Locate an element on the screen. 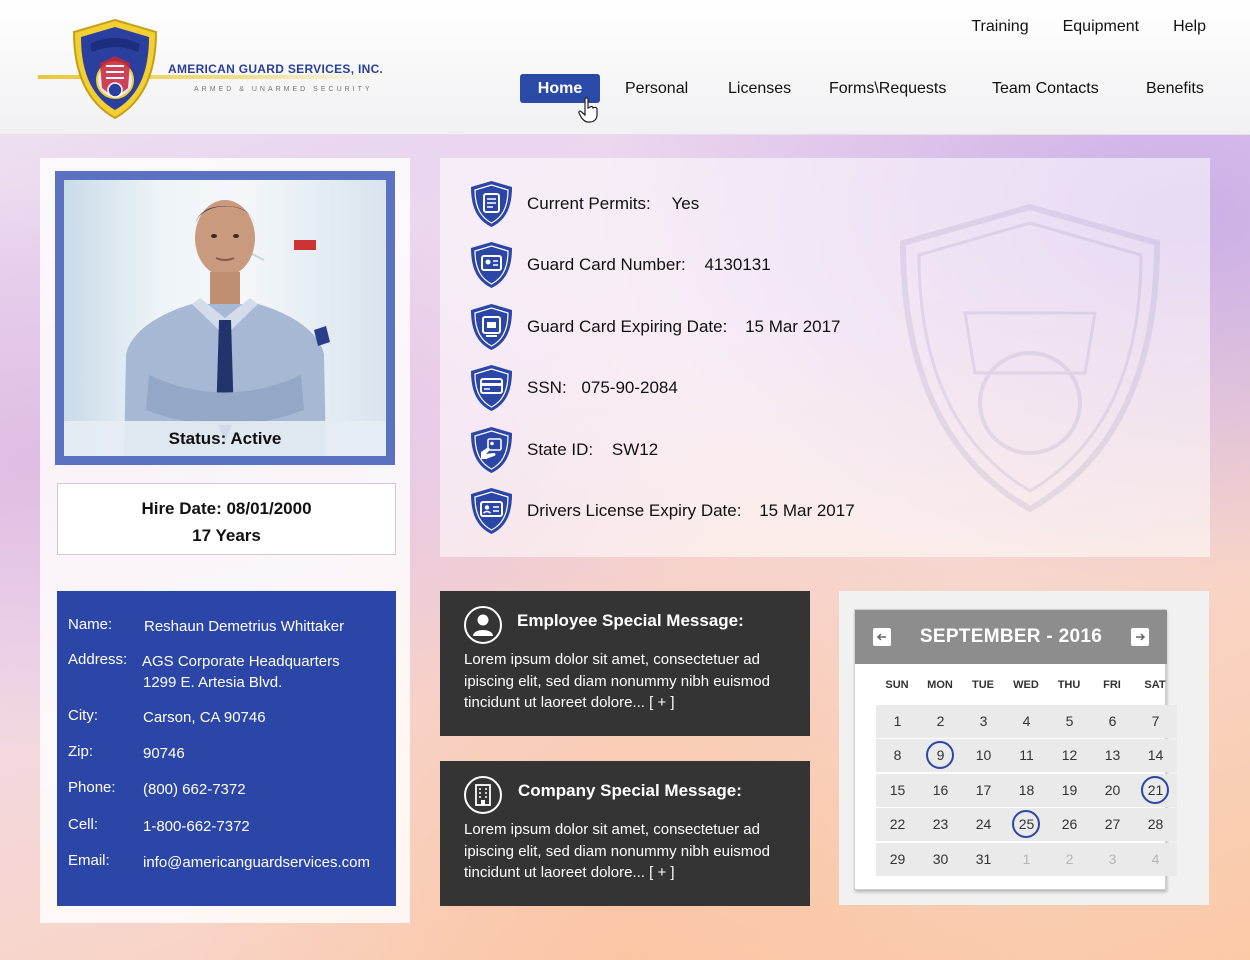  calendar-day-number: 20 is located at coordinates (1112, 790).